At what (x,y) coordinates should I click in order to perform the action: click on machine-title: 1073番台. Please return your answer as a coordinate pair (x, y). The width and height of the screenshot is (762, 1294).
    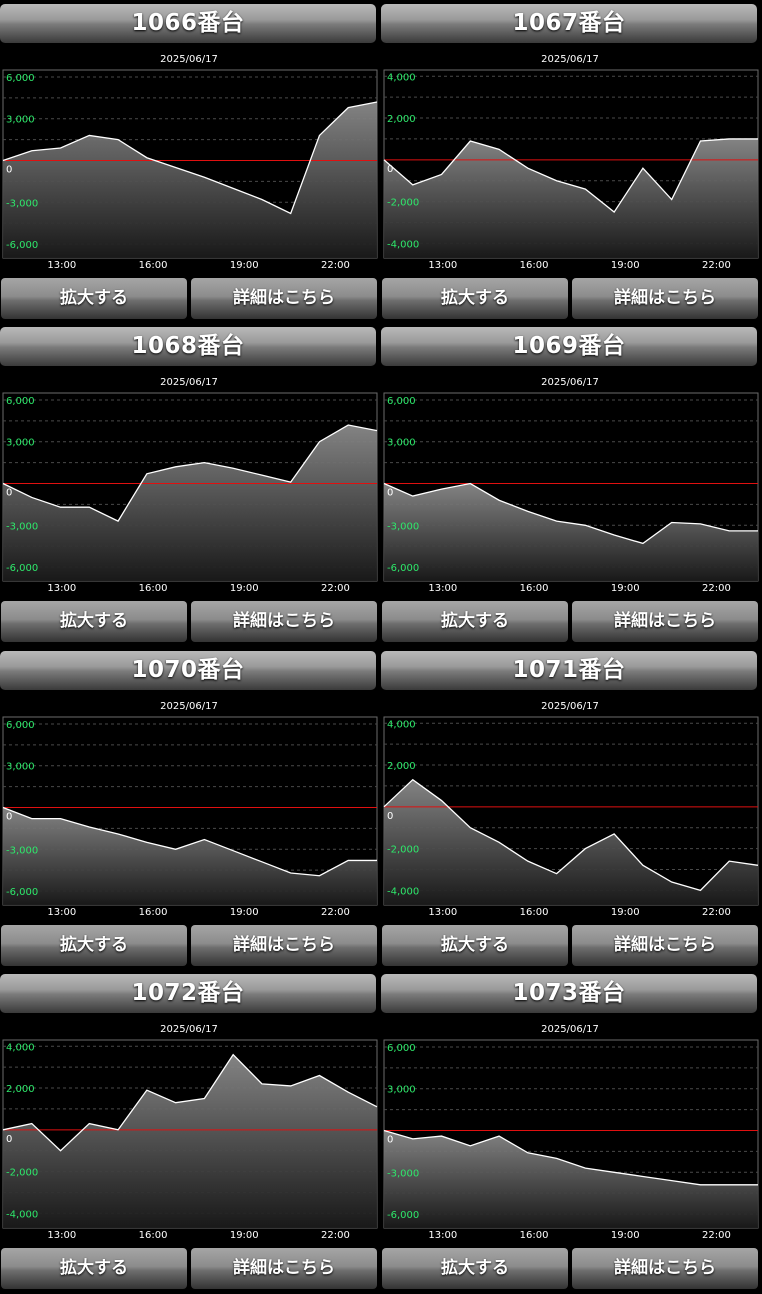
    Looking at the image, I should click on (569, 993).